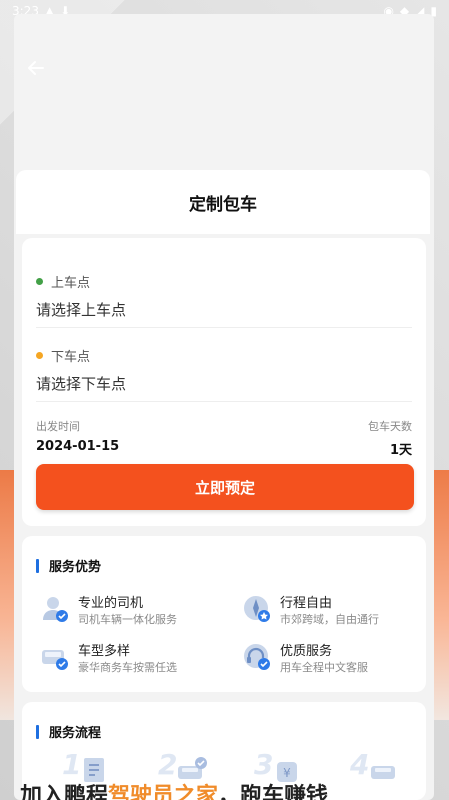  What do you see at coordinates (75, 567) in the screenshot?
I see `advantages-title: 服务优势` at bounding box center [75, 567].